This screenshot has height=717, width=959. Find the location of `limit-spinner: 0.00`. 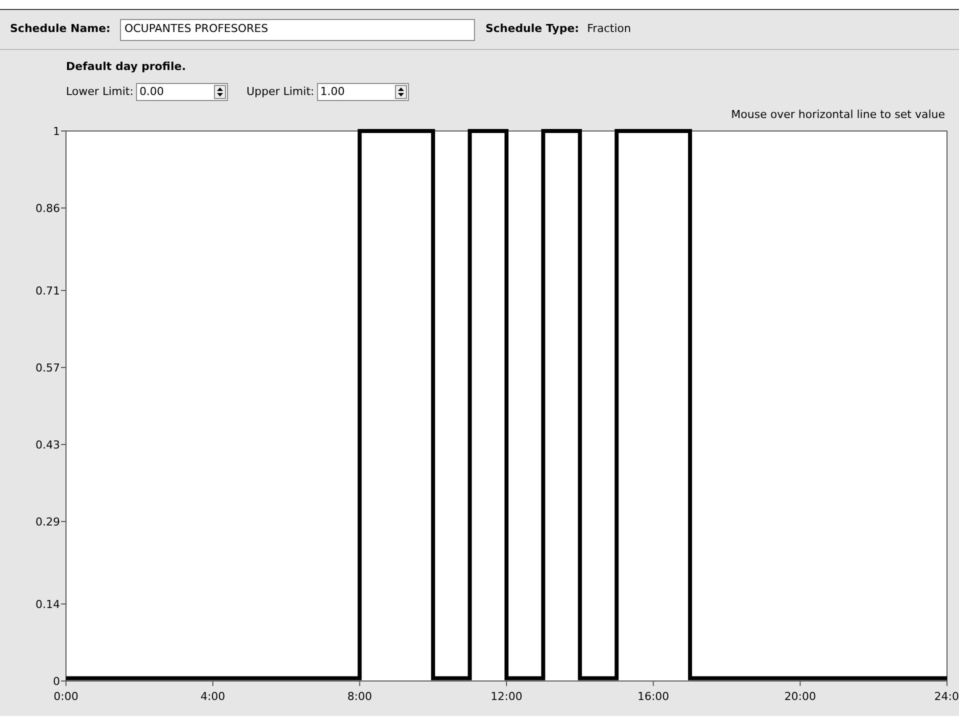

limit-spinner: 0.00 is located at coordinates (182, 92).